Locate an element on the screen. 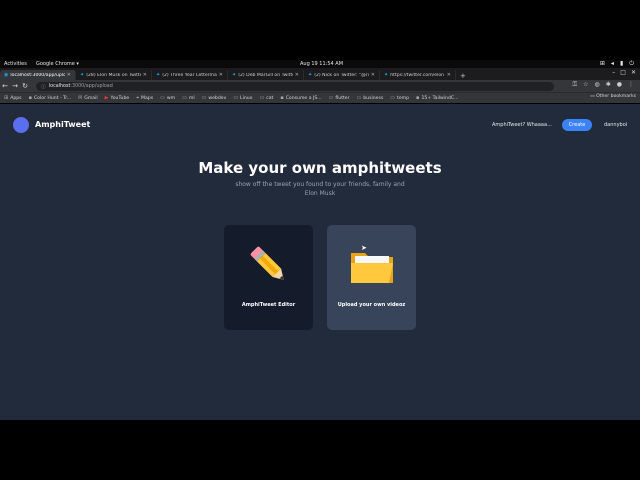 This screenshot has height=480, width=640. apps-icon: ⊞ is located at coordinates (6, 98).